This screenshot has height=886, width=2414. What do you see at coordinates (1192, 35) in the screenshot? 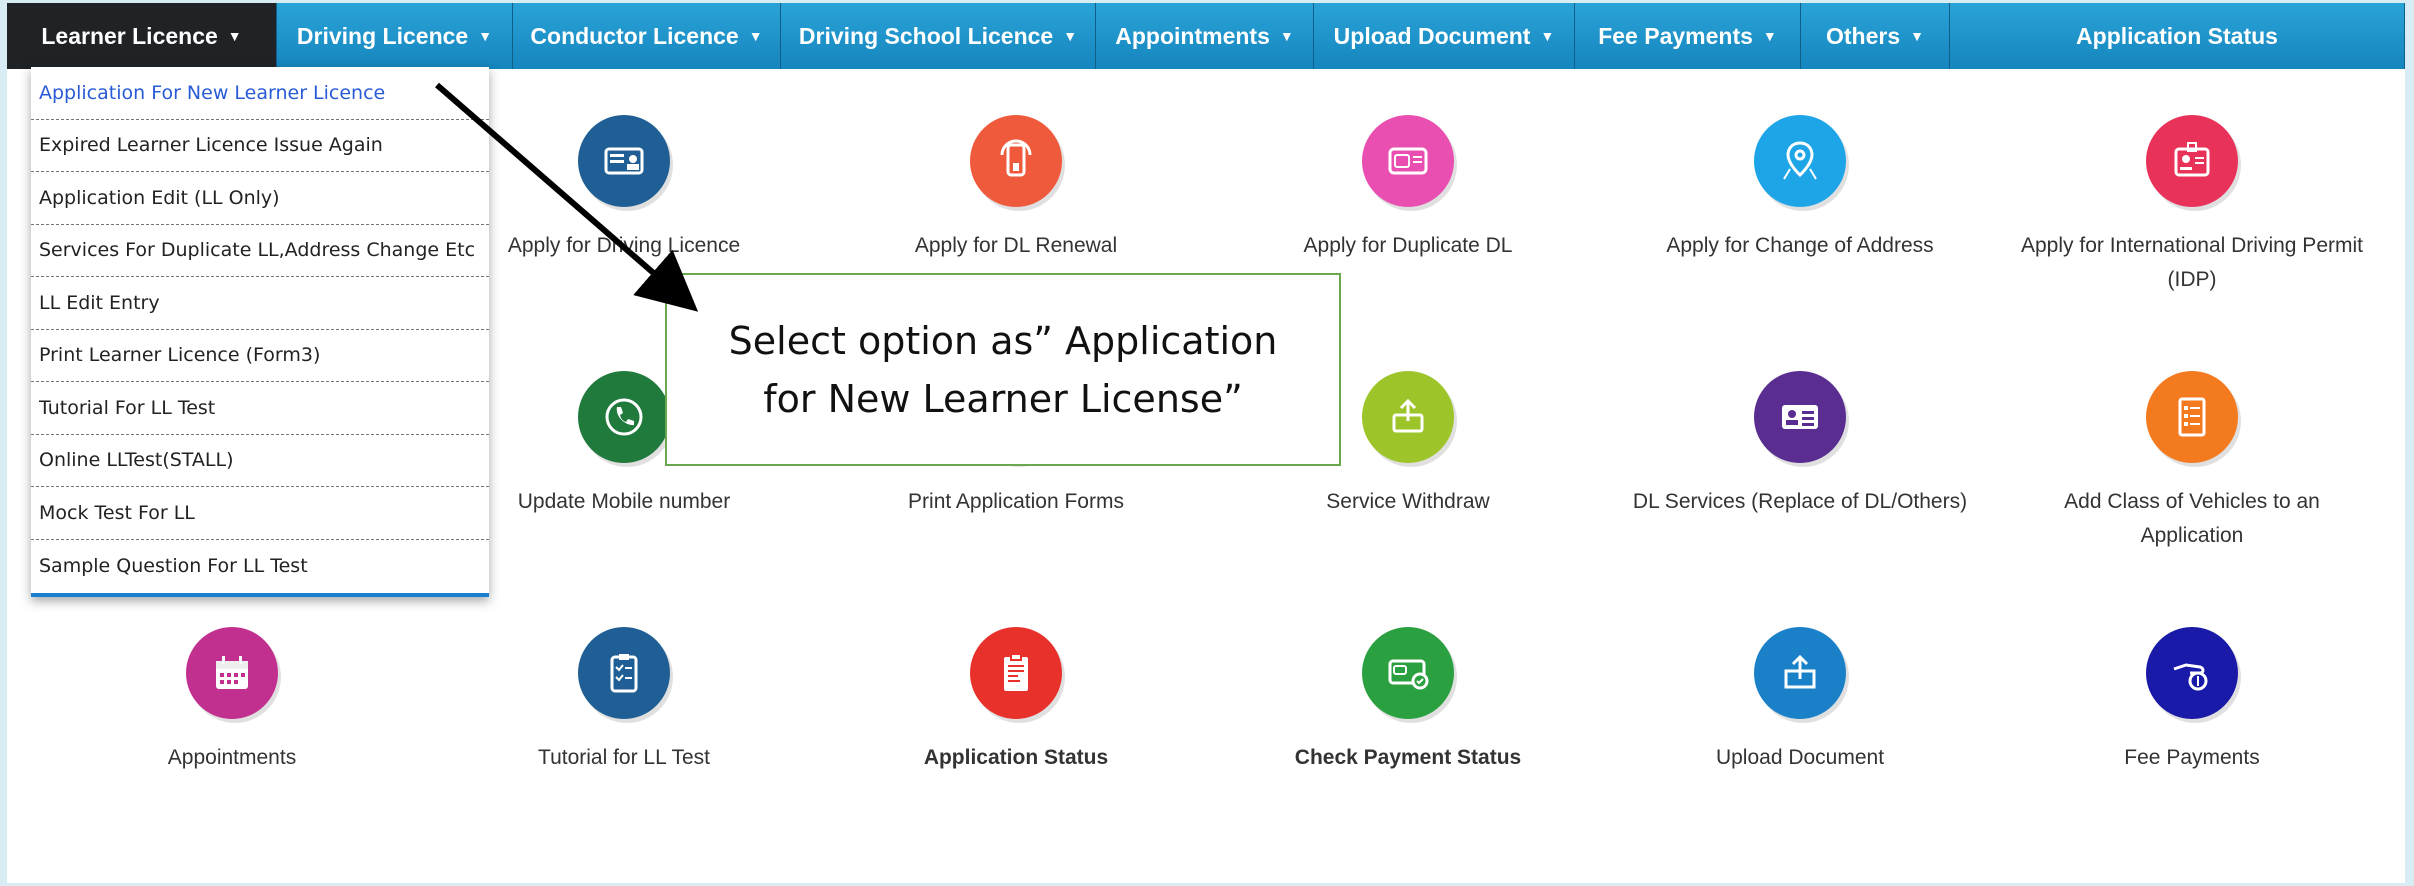
I see `nav-label: Appointments` at bounding box center [1192, 35].